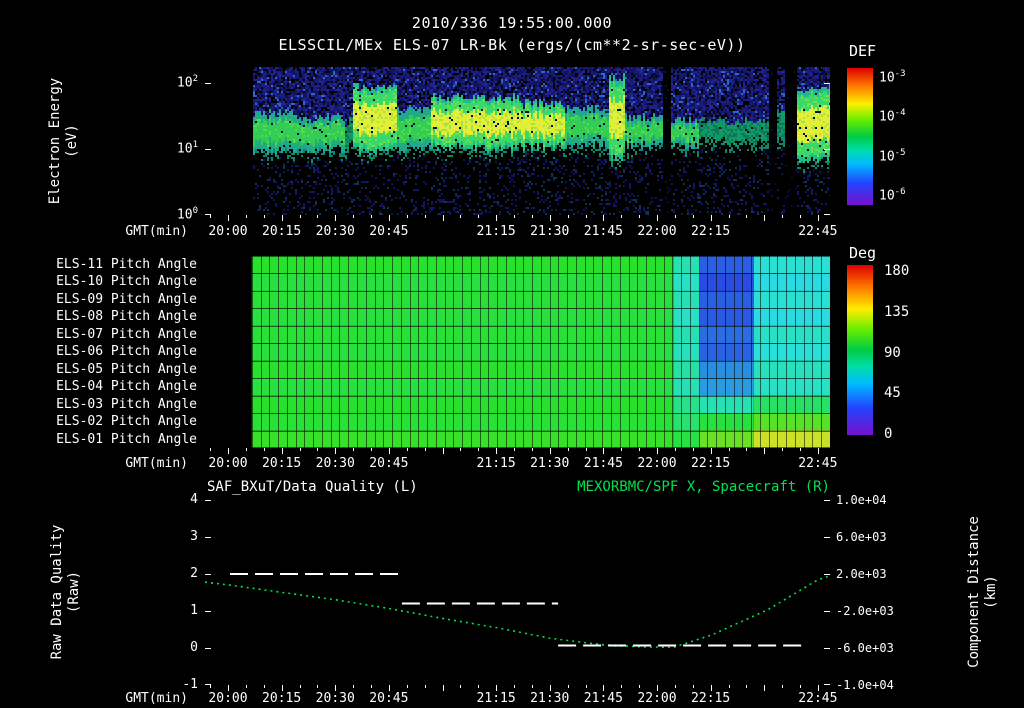 The image size is (1024, 708). Describe the element at coordinates (603, 698) in the screenshot. I see `x-tick-label: 21:45` at that location.